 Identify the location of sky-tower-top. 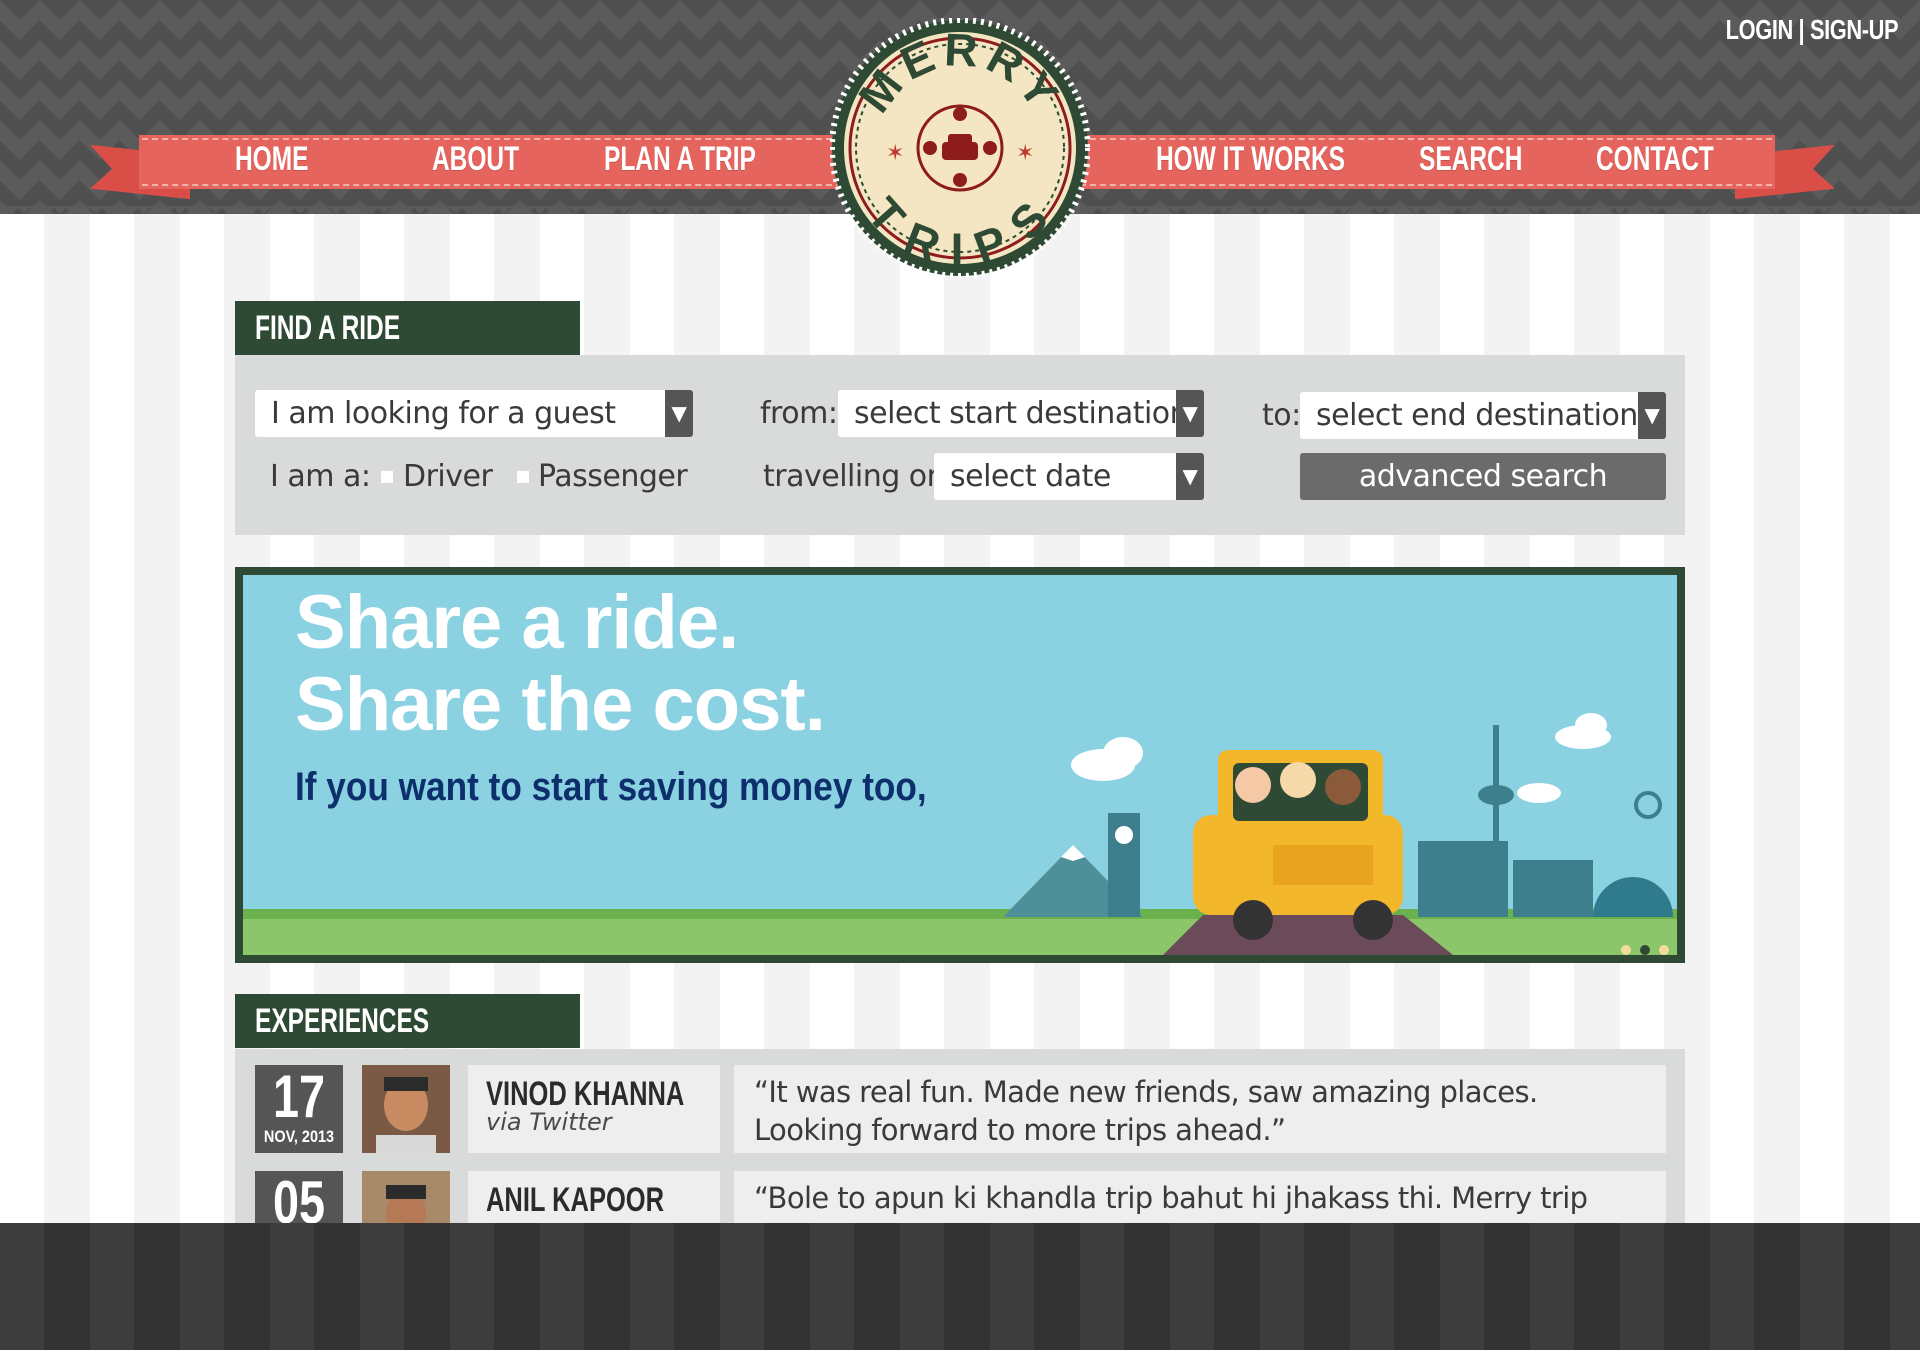
(1496, 795).